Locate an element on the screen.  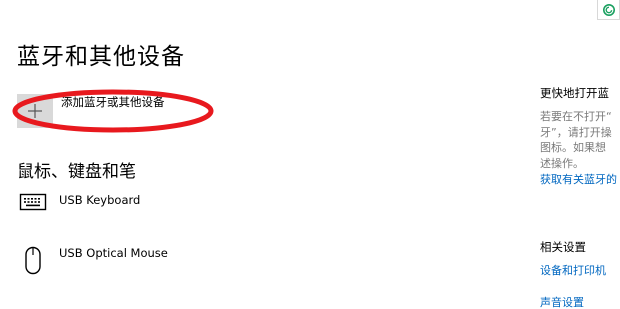
related-settings: 相关设置 设备和打印机 声音设置 is located at coordinates (580, 274).